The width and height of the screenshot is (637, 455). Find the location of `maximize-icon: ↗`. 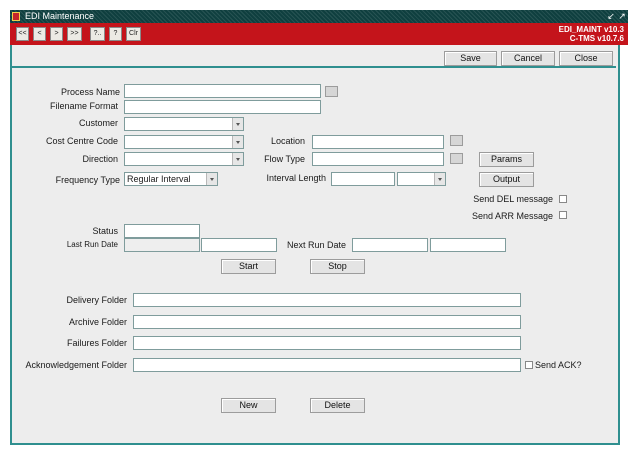

maximize-icon: ↗ is located at coordinates (622, 16).